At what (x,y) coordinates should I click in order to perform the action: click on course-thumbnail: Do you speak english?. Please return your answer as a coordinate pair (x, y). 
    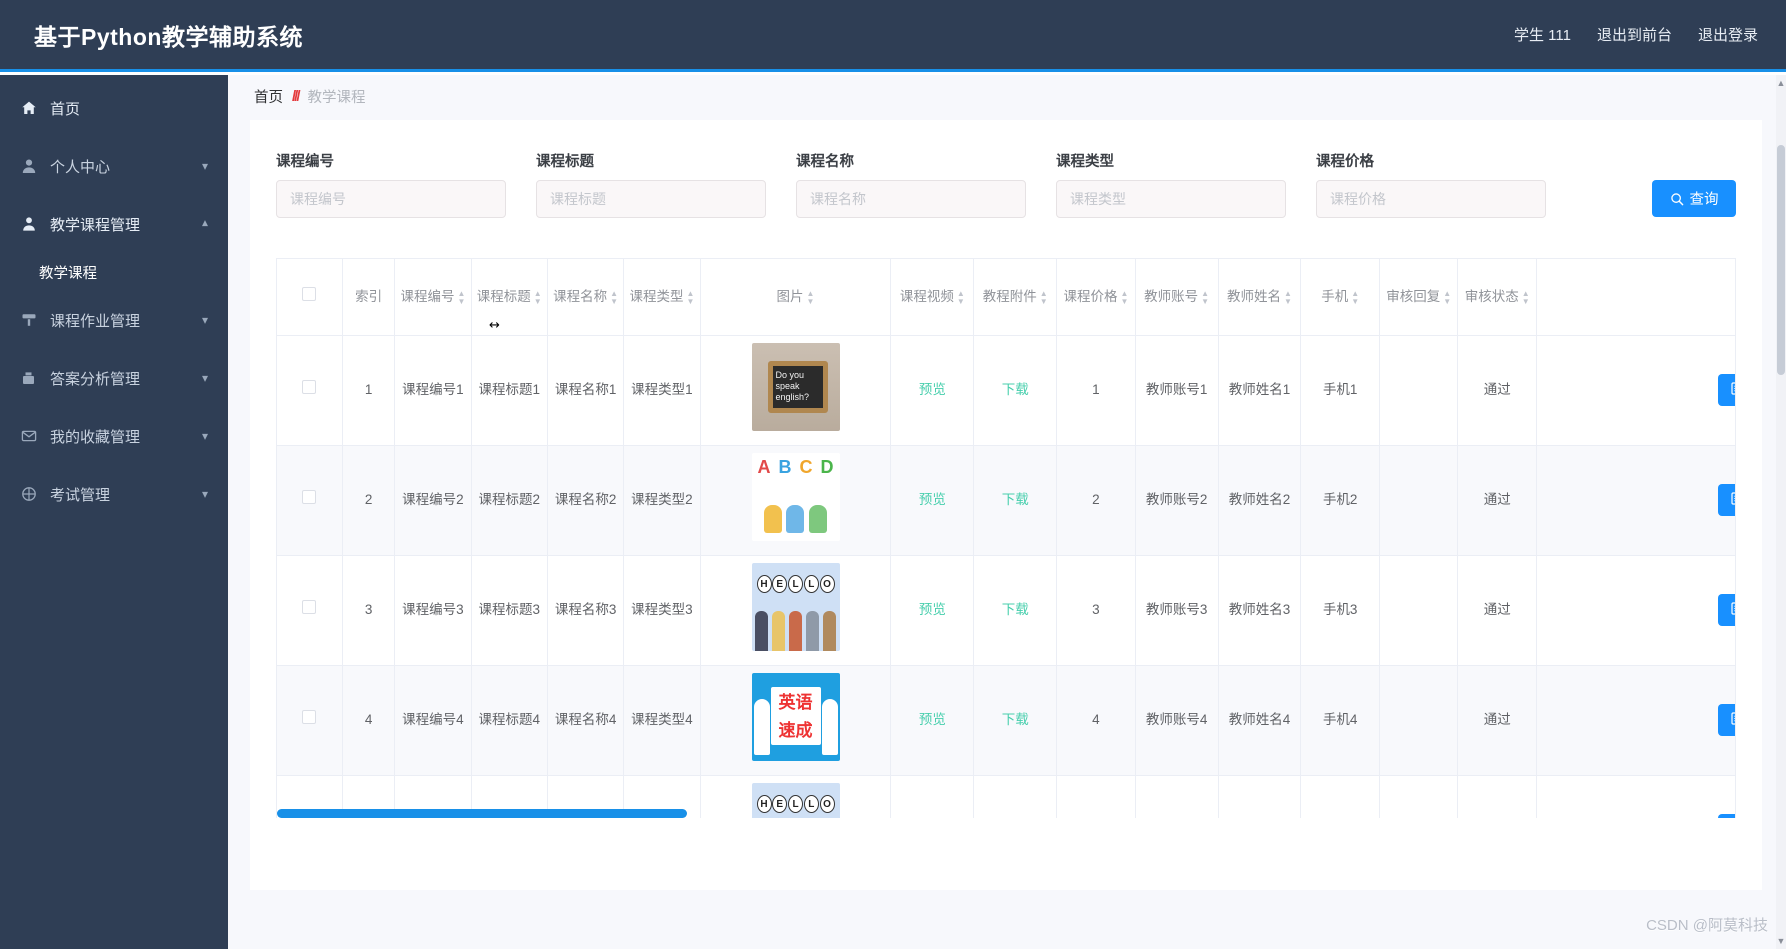
    Looking at the image, I should click on (795, 387).